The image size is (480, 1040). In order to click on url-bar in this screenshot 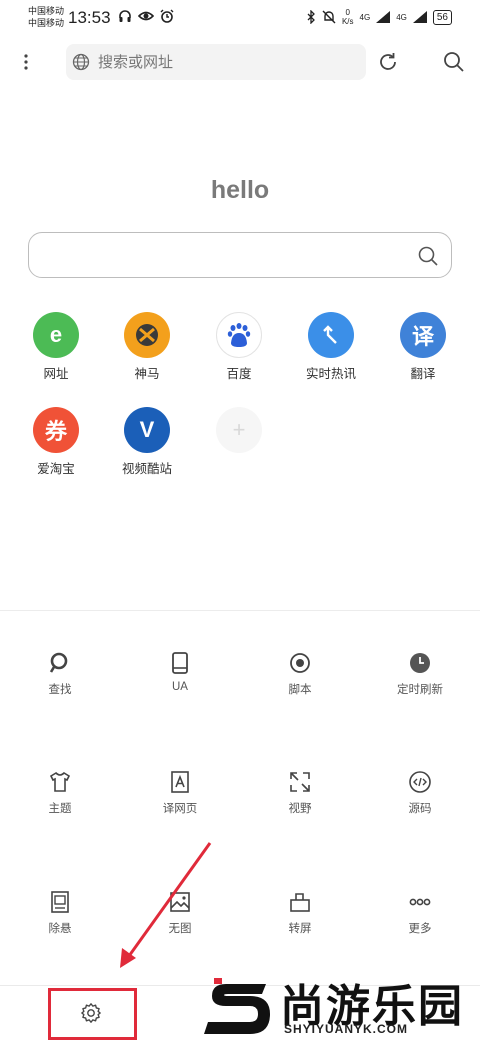, I will do `click(216, 62)`.